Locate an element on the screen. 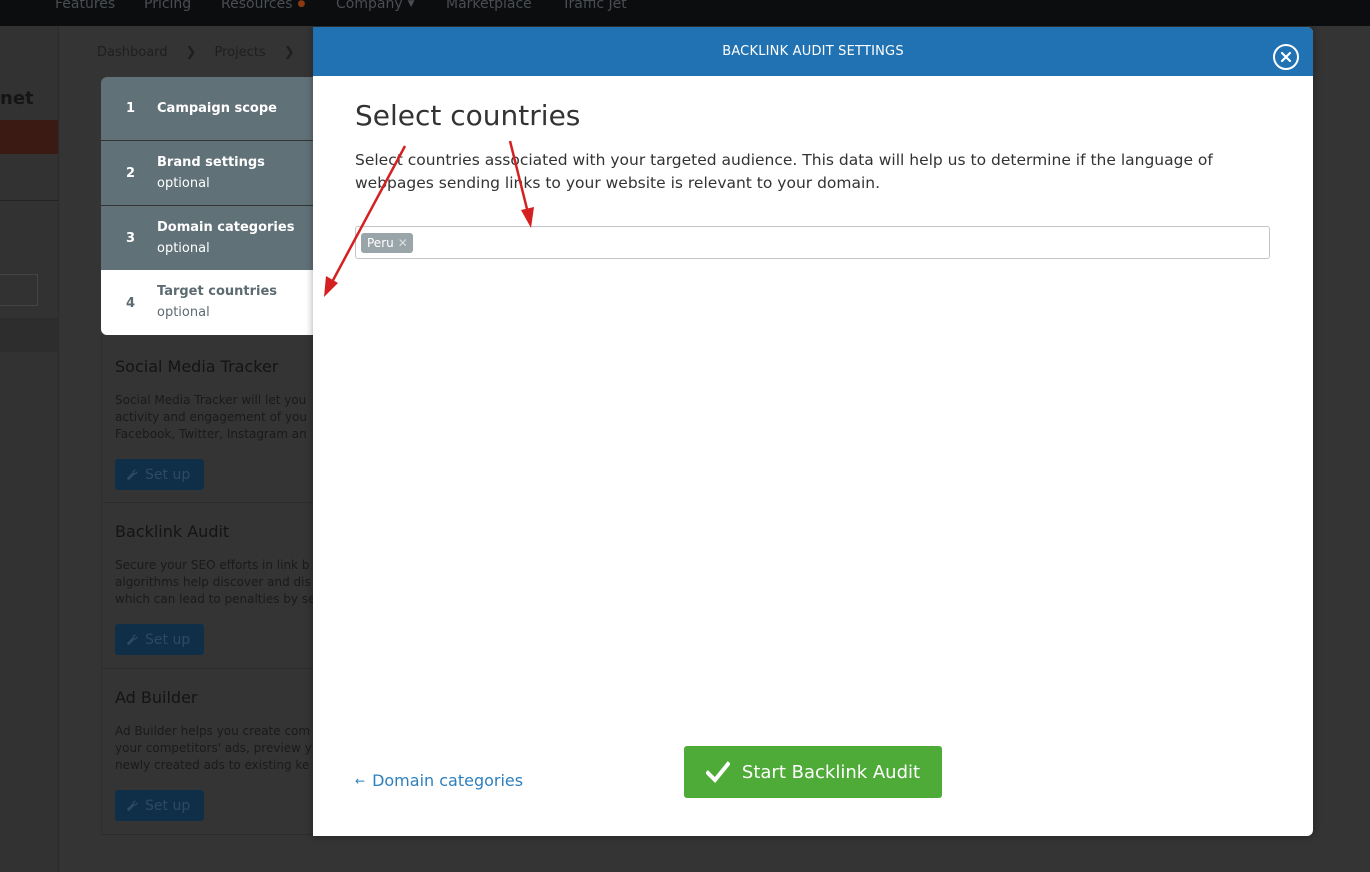 This screenshot has height=872, width=1370. sidebar-divider is located at coordinates (29, 200).